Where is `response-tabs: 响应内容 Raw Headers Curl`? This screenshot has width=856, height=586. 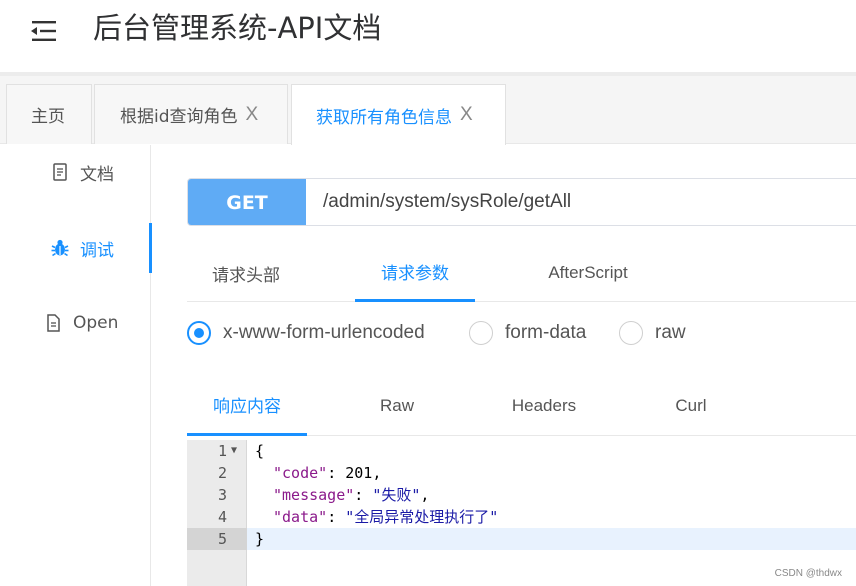 response-tabs: 响应内容 Raw Headers Curl is located at coordinates (521, 406).